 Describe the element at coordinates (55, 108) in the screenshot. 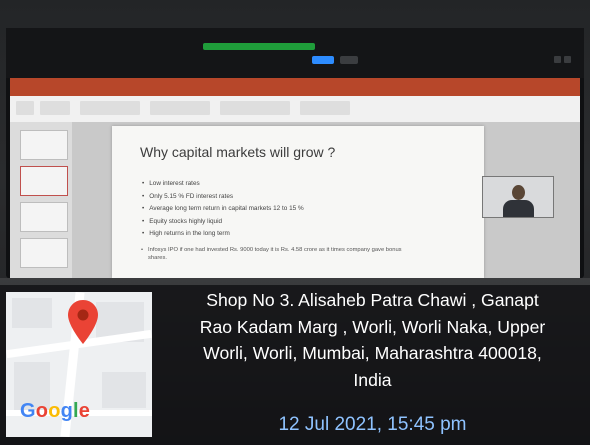

I see `slides-group` at that location.